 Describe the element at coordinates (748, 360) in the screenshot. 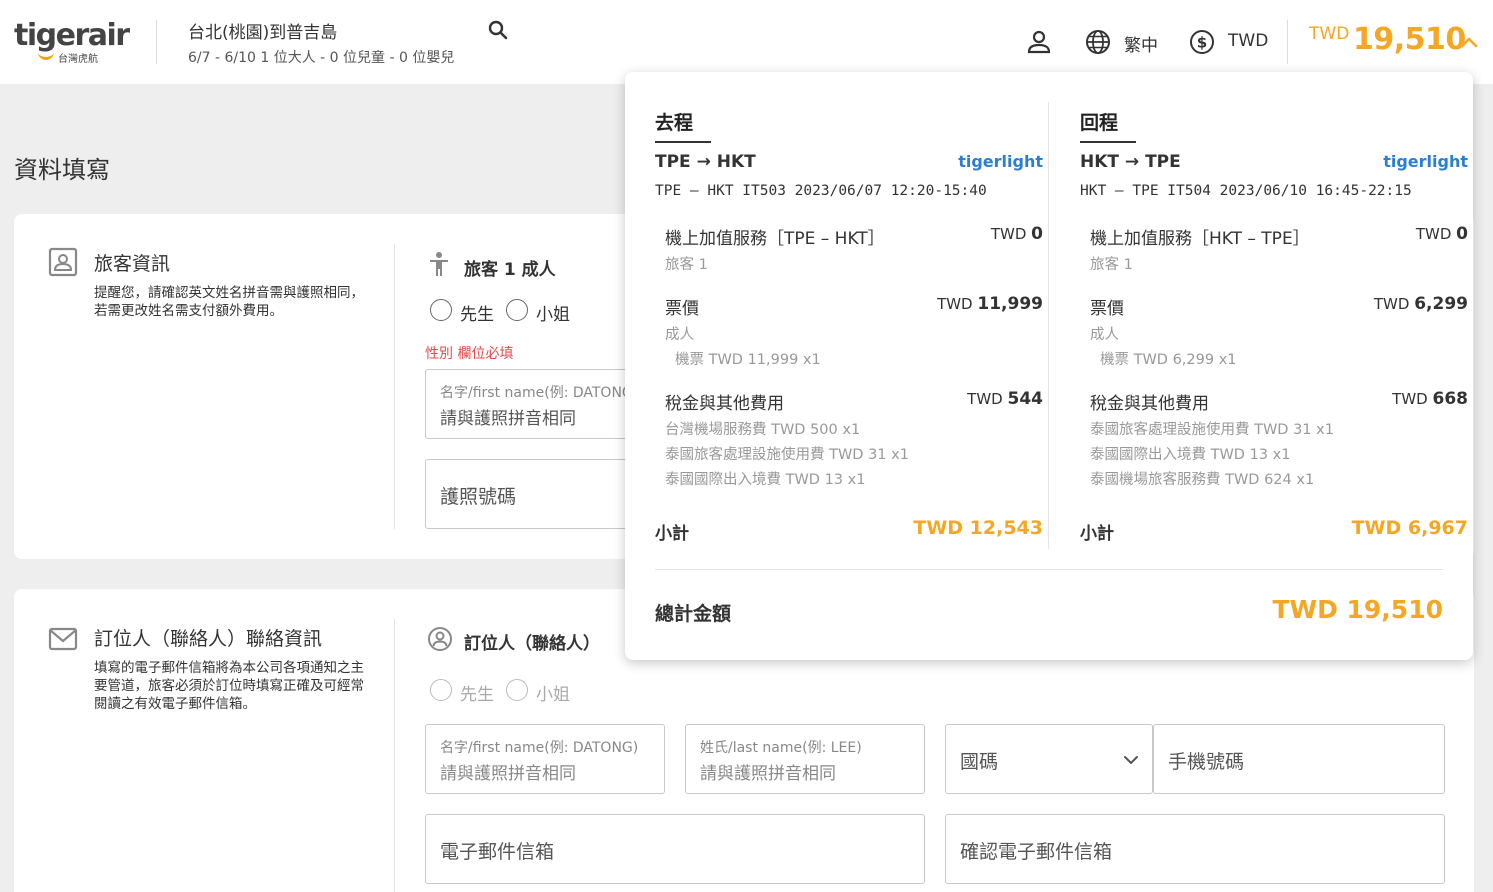

I see `outbound-fare-sub2: 機票 TWD 11,999 x1` at that location.